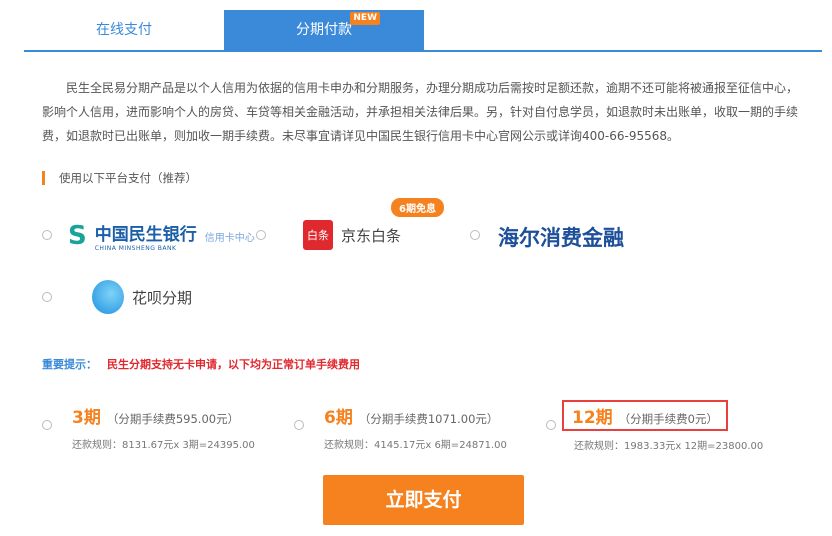 The height and width of the screenshot is (536, 832). I want to click on huabei-logo: 花呗分期, so click(142, 297).